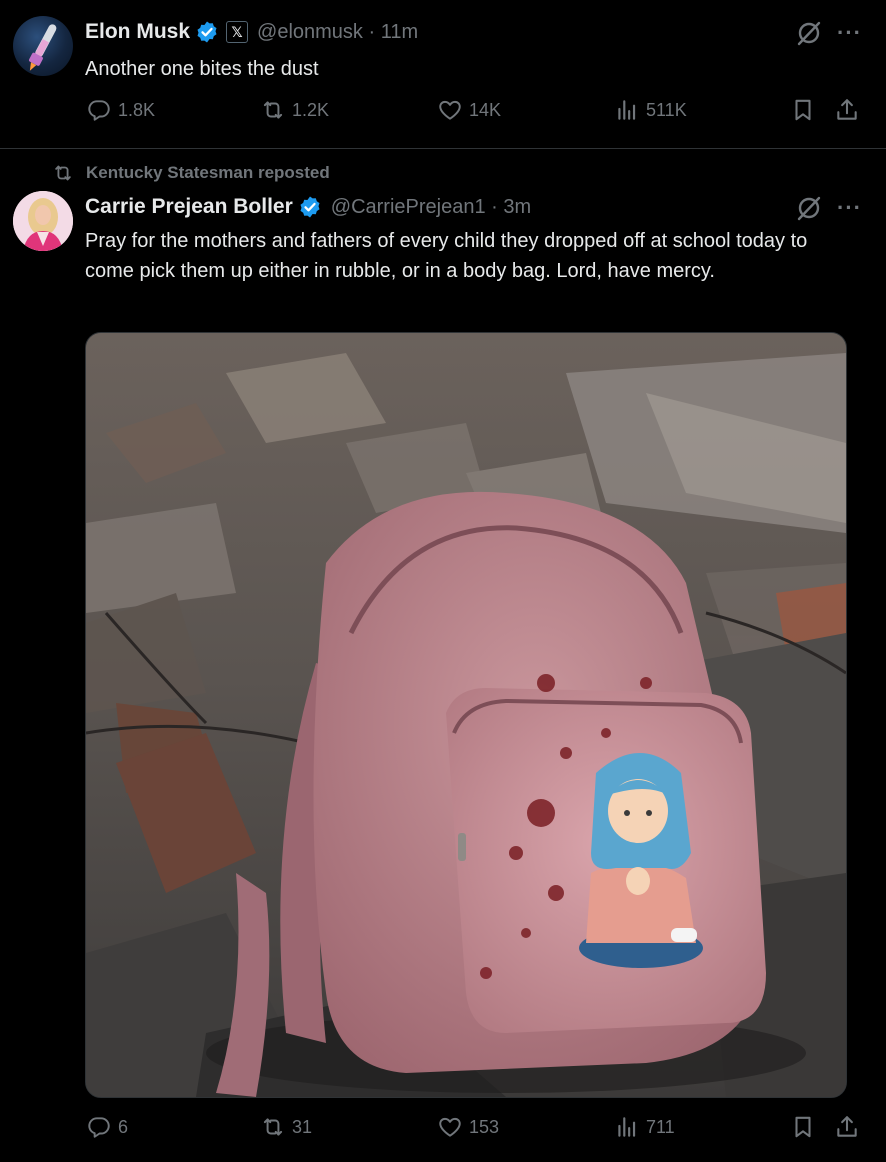 This screenshot has height=1162, width=886. Describe the element at coordinates (443, 148) in the screenshot. I see `tweet-divider` at that location.